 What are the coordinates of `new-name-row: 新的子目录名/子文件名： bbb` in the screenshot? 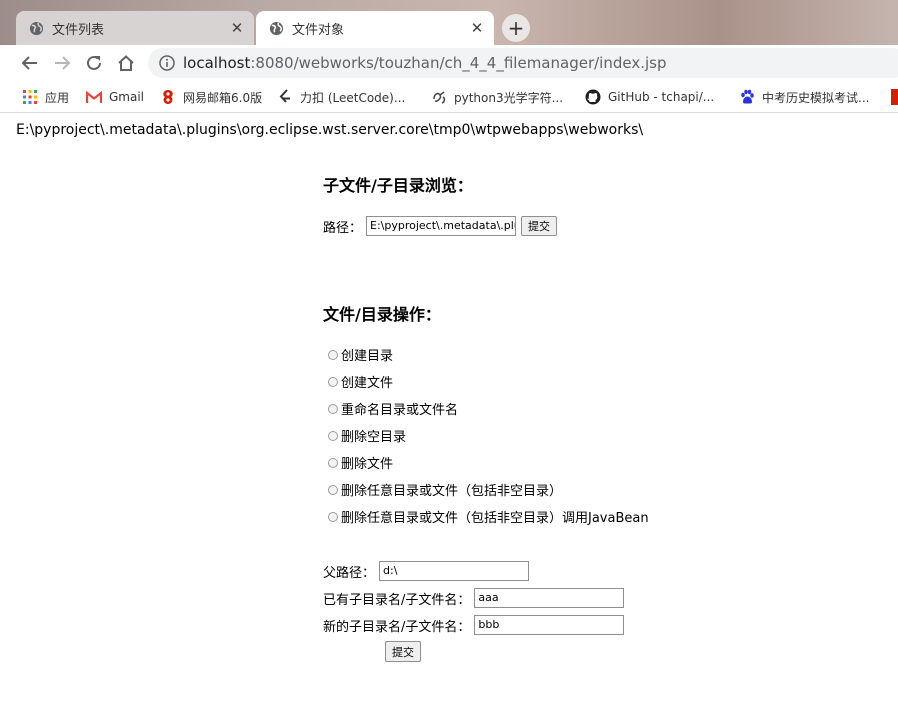 It's located at (474, 625).